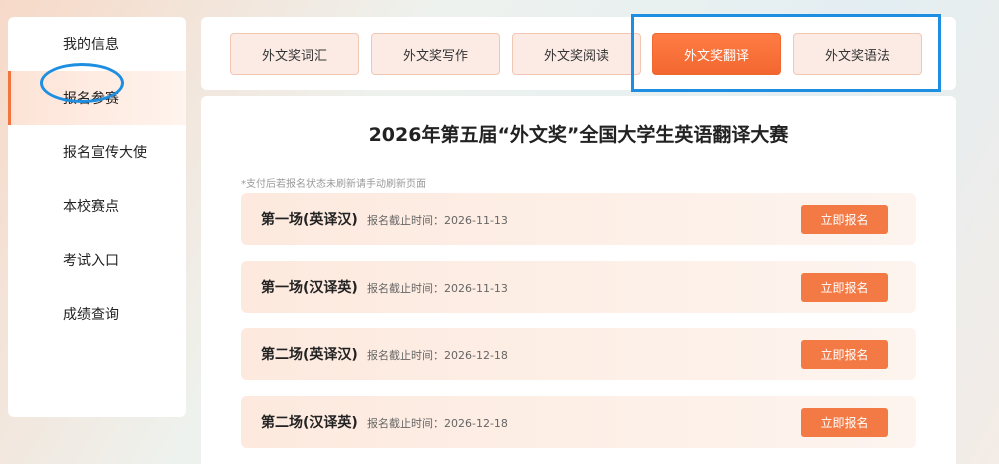  I want to click on tab-label: 外文奖词汇, so click(294, 56).